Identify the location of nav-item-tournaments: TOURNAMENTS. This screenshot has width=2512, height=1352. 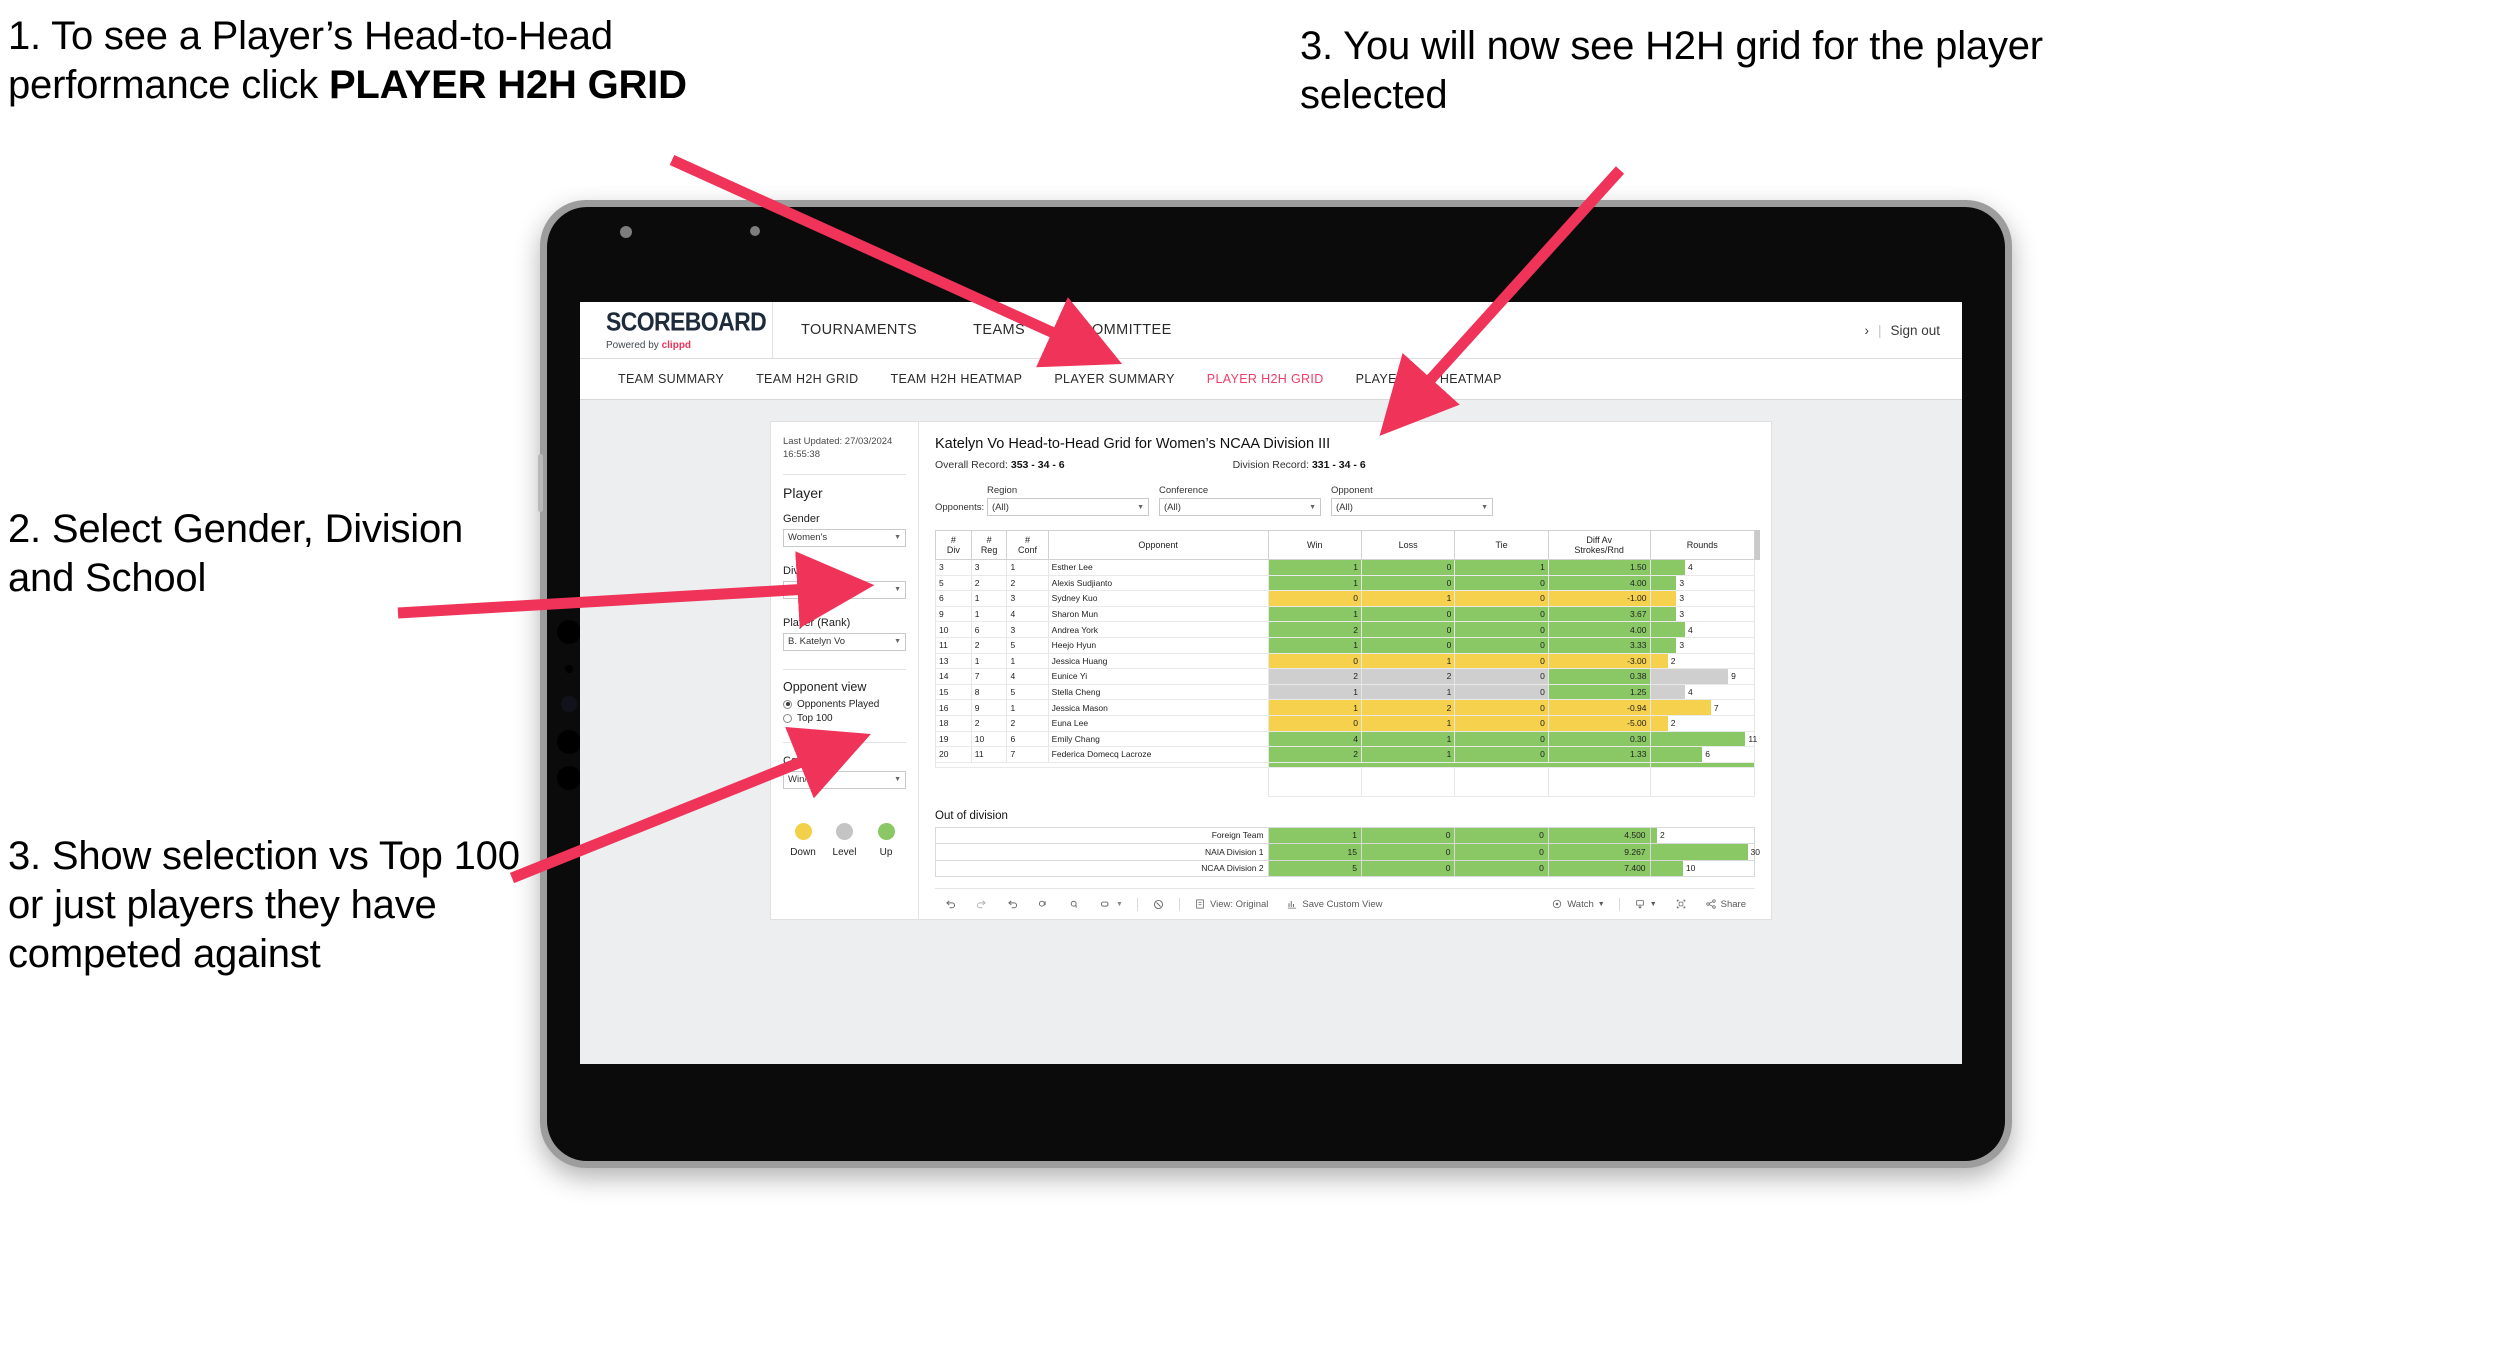
(859, 330).